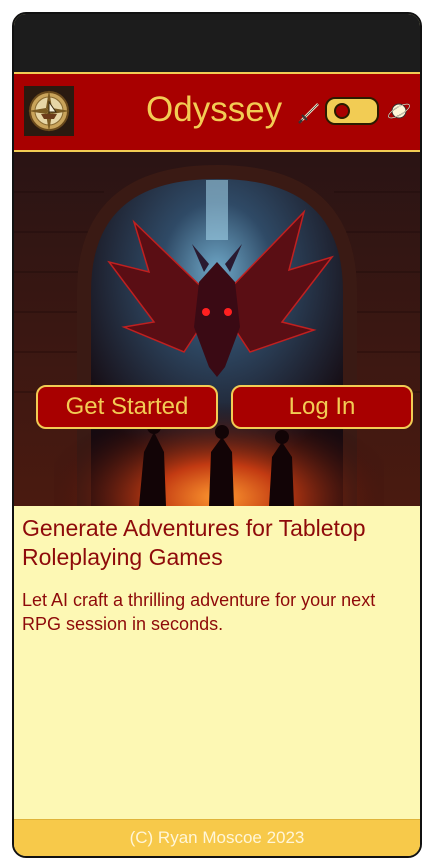 The height and width of the screenshot is (864, 432). I want to click on planet-icon, so click(399, 111).